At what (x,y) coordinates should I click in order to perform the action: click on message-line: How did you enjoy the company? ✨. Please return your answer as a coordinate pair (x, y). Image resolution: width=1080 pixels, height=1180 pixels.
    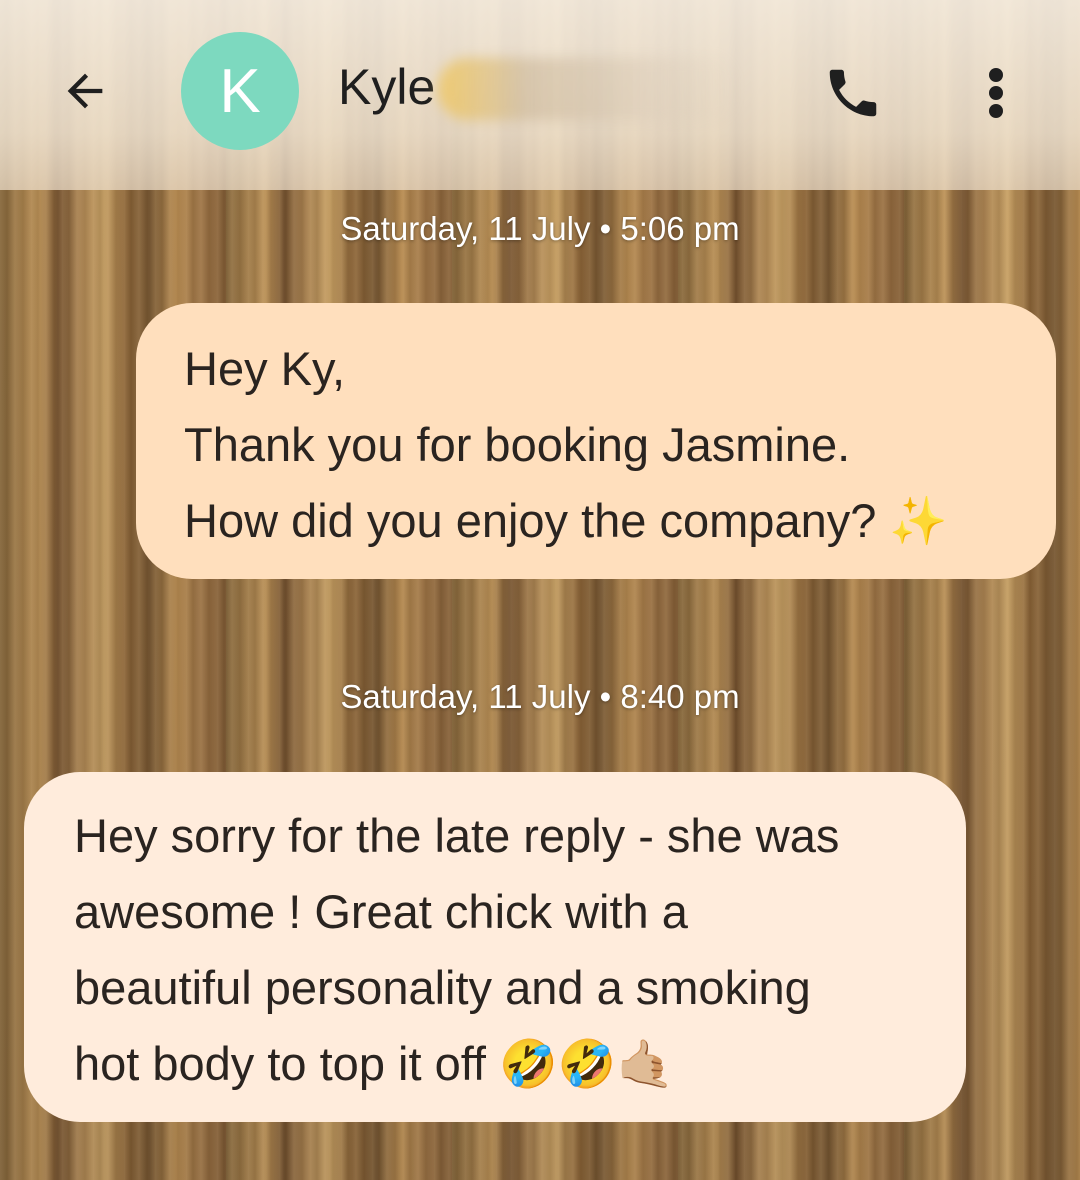
    Looking at the image, I should click on (566, 520).